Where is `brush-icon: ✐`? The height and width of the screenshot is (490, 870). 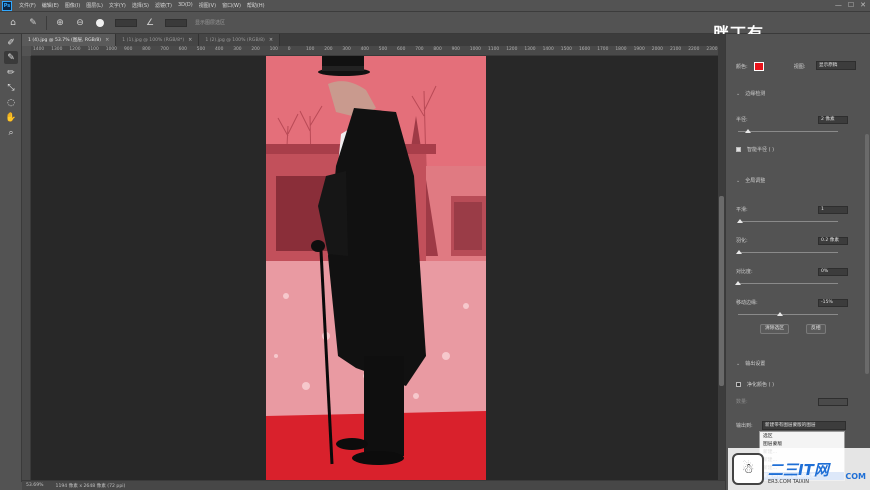
brush-icon: ✐ is located at coordinates (11, 42).